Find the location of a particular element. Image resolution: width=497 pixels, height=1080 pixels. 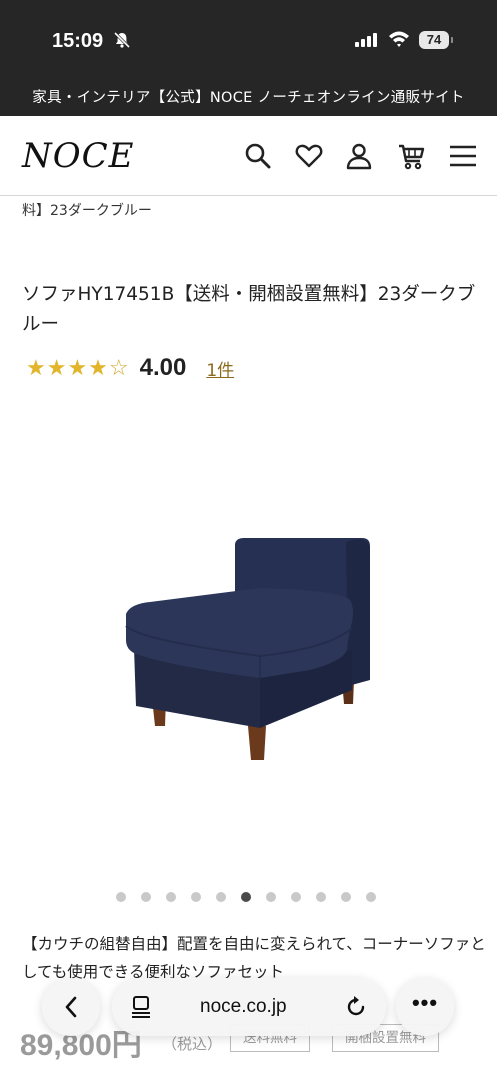

cellular-signal-icon is located at coordinates (366, 40).